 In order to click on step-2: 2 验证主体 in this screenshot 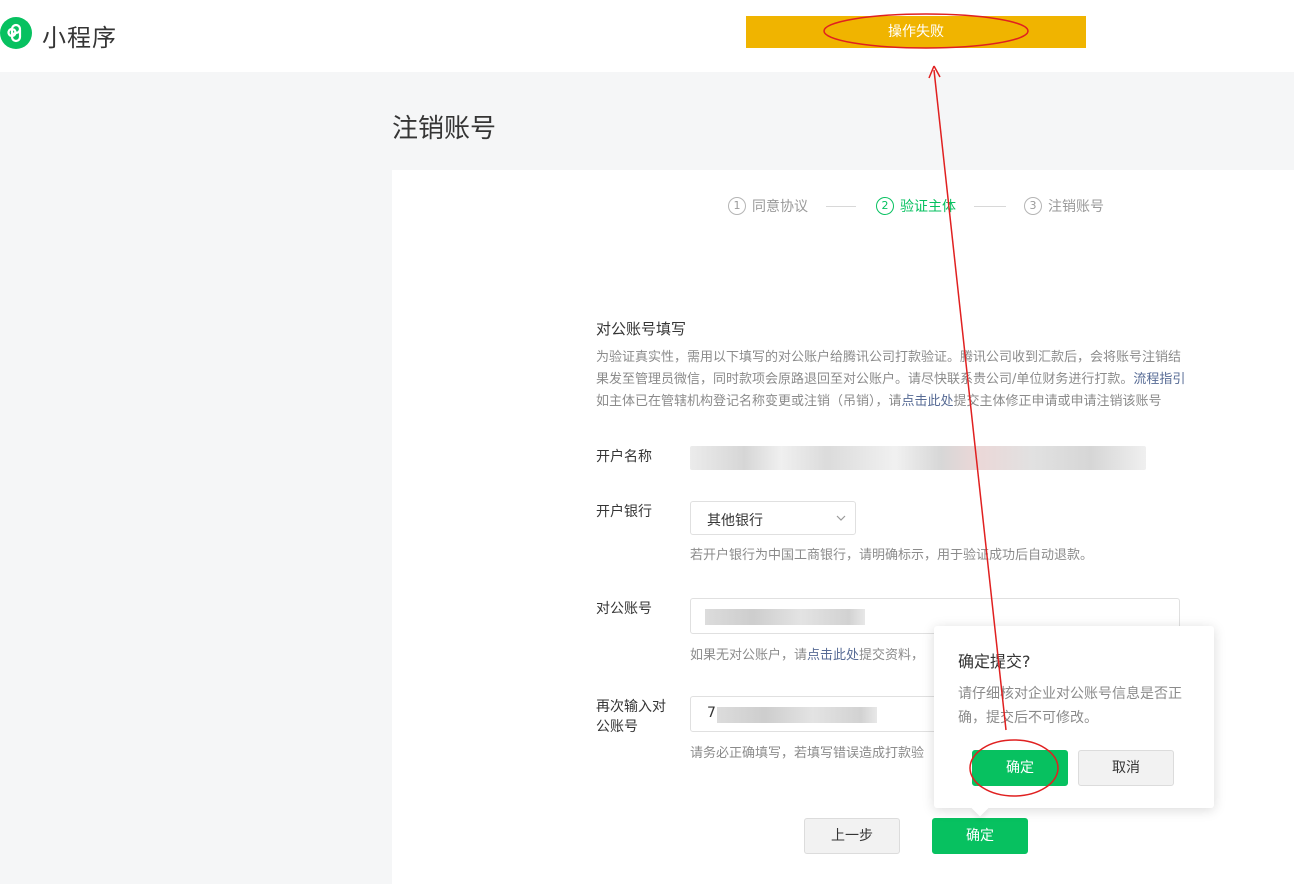, I will do `click(916, 206)`.